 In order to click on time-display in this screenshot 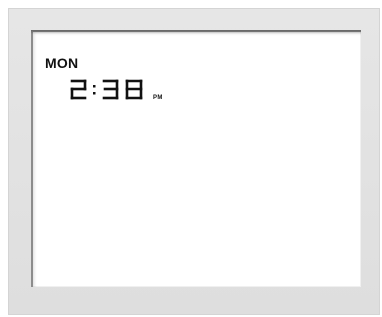, I will do `click(106, 89)`.